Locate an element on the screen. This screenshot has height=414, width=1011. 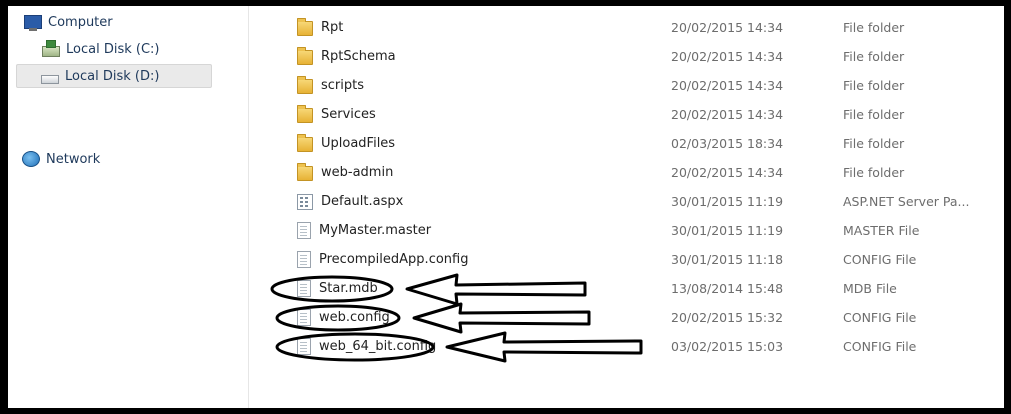
local-disk-d-icon is located at coordinates (50, 79).